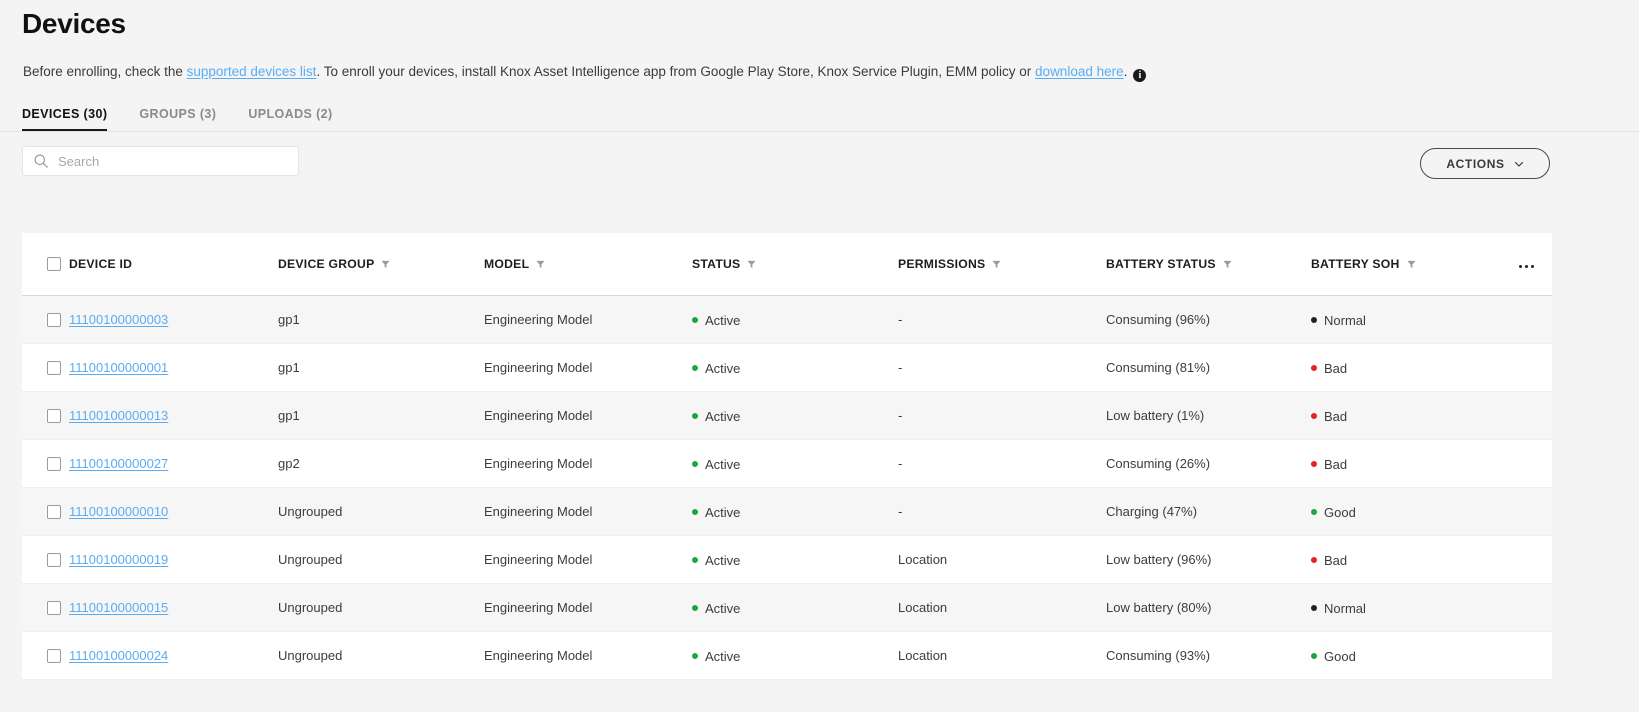 Image resolution: width=1639 pixels, height=712 pixels. Describe the element at coordinates (118, 415) in the screenshot. I see `device-id-link: 11100100000013` at that location.